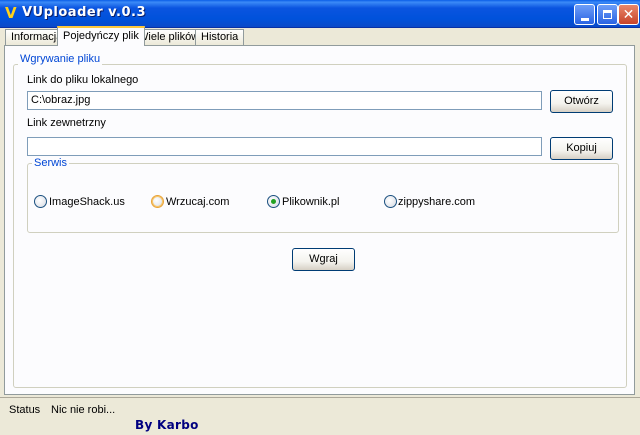 The image size is (640, 435). What do you see at coordinates (101, 36) in the screenshot?
I see `tab-pojedynczy-plik: Pojedyńczy plik` at bounding box center [101, 36].